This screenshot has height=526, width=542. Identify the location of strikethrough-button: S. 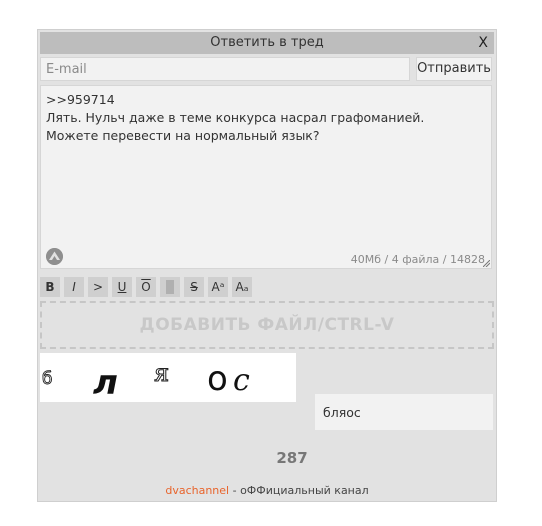
(194, 287).